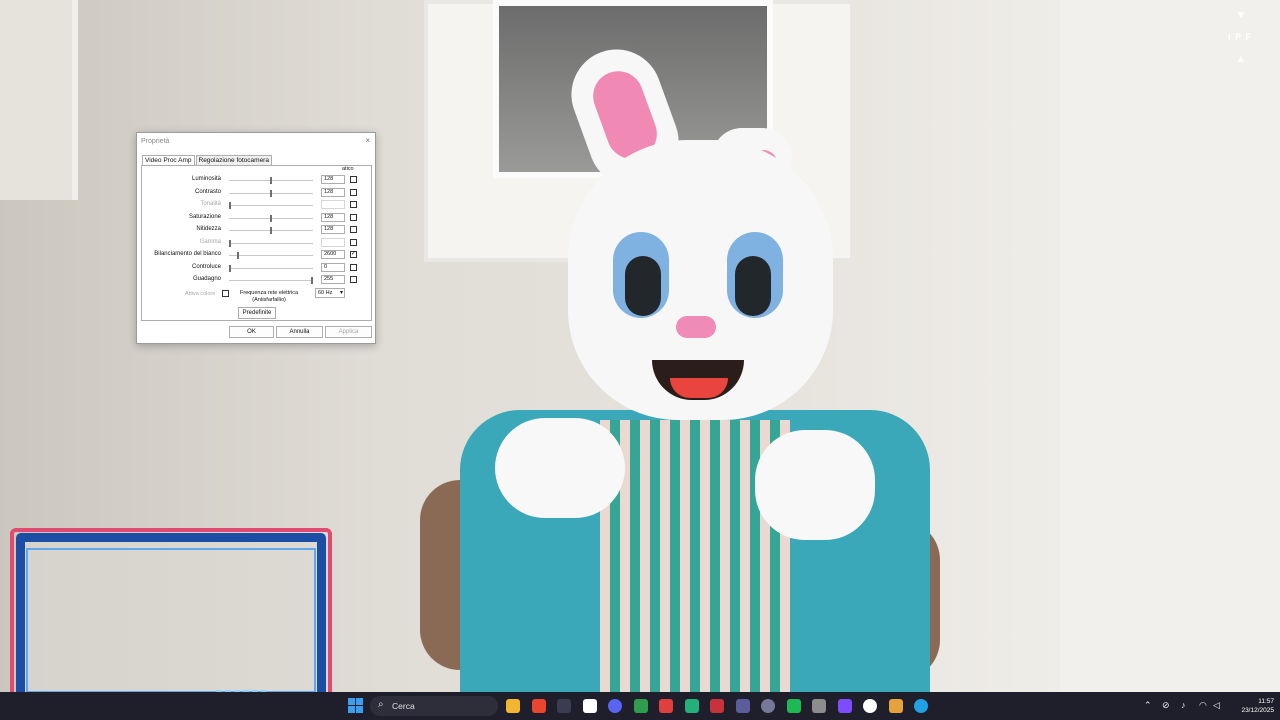 This screenshot has width=1280, height=720. I want to click on file-explorer-icon, so click(513, 706).